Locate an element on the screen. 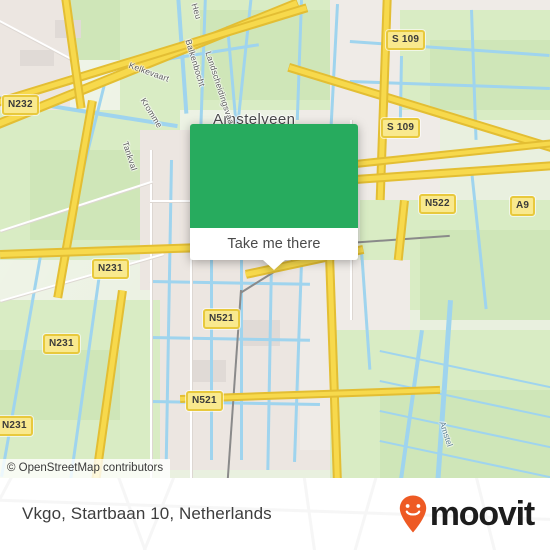 The width and height of the screenshot is (550, 550). road-shield-n522: N522 is located at coordinates (437, 204).